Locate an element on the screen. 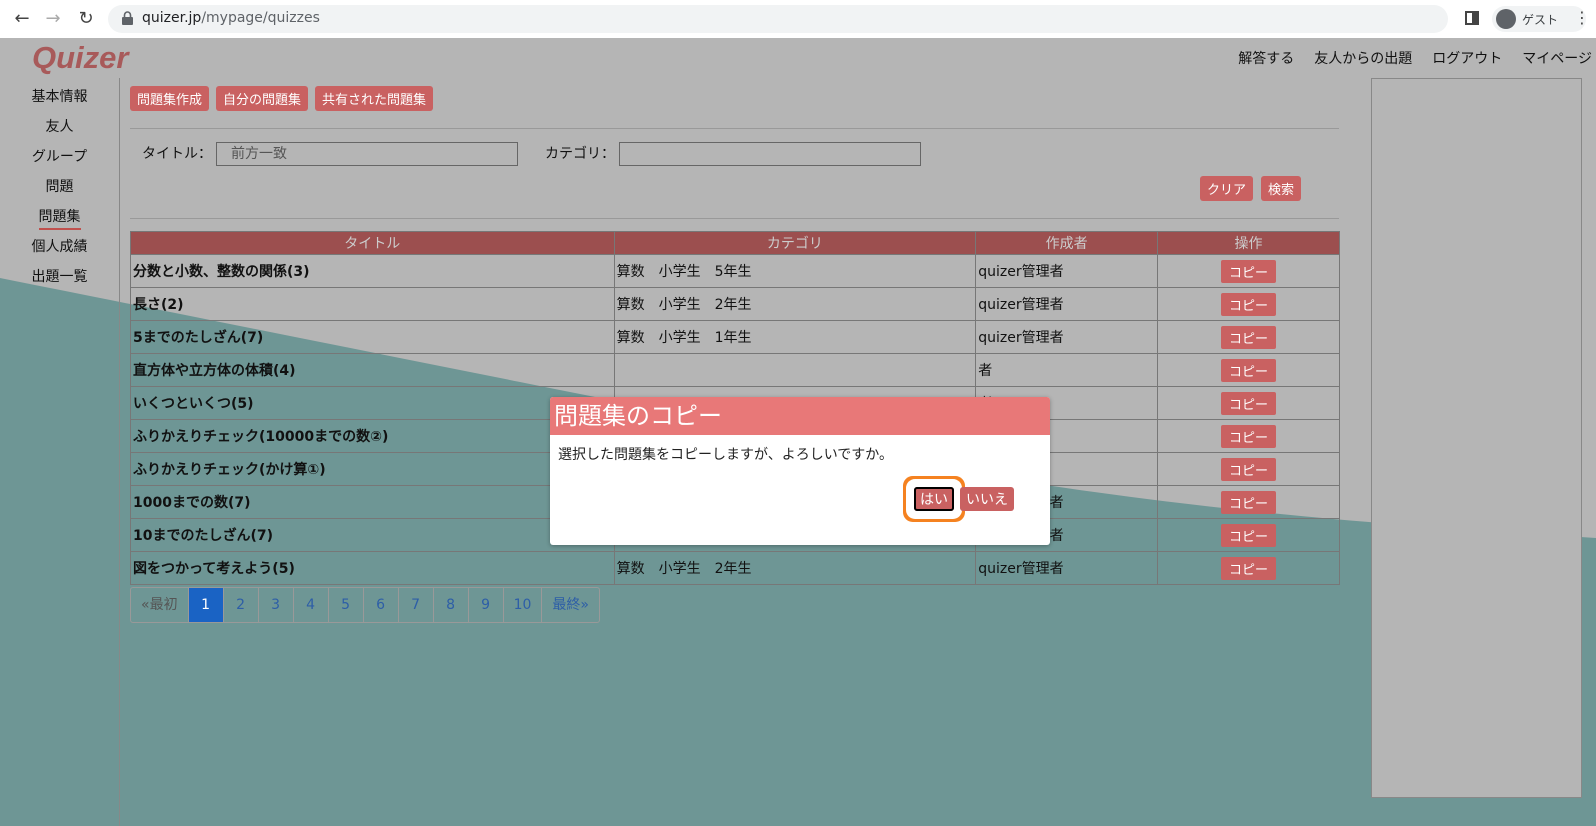  col-author: 作成者 is located at coordinates (1067, 243).